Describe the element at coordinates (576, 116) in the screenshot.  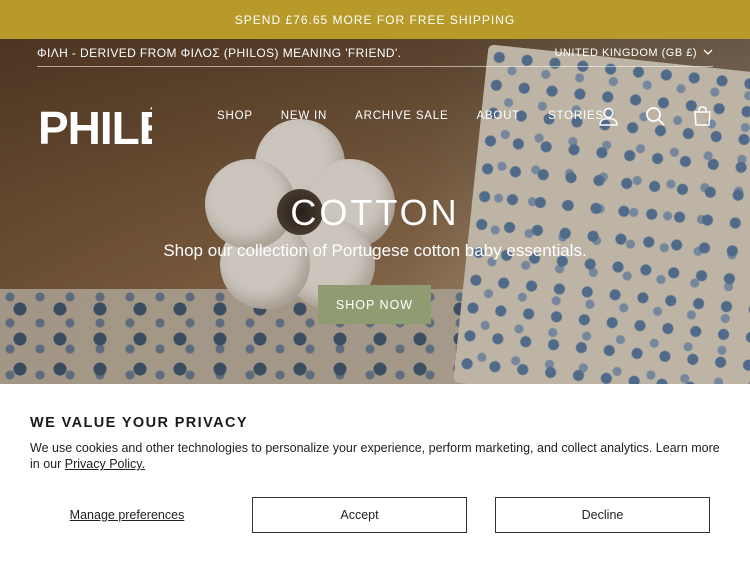
I see `nav-item-stories: STORIES` at that location.